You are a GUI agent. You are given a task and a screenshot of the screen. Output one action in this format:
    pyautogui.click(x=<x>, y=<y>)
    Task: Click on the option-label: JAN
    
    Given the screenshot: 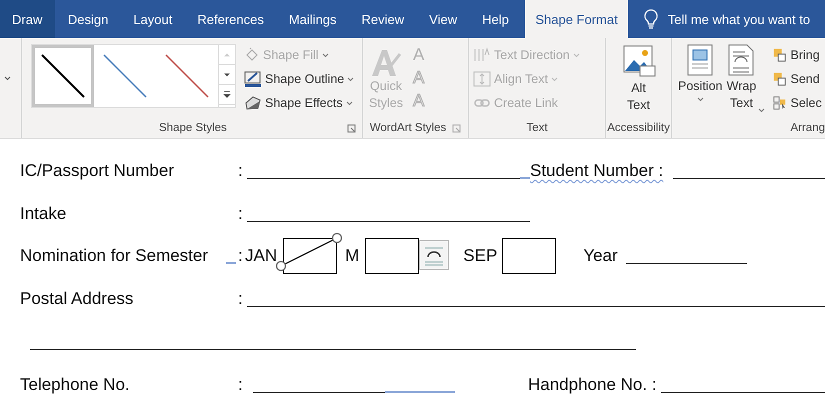 What is the action you would take?
    pyautogui.click(x=261, y=256)
    